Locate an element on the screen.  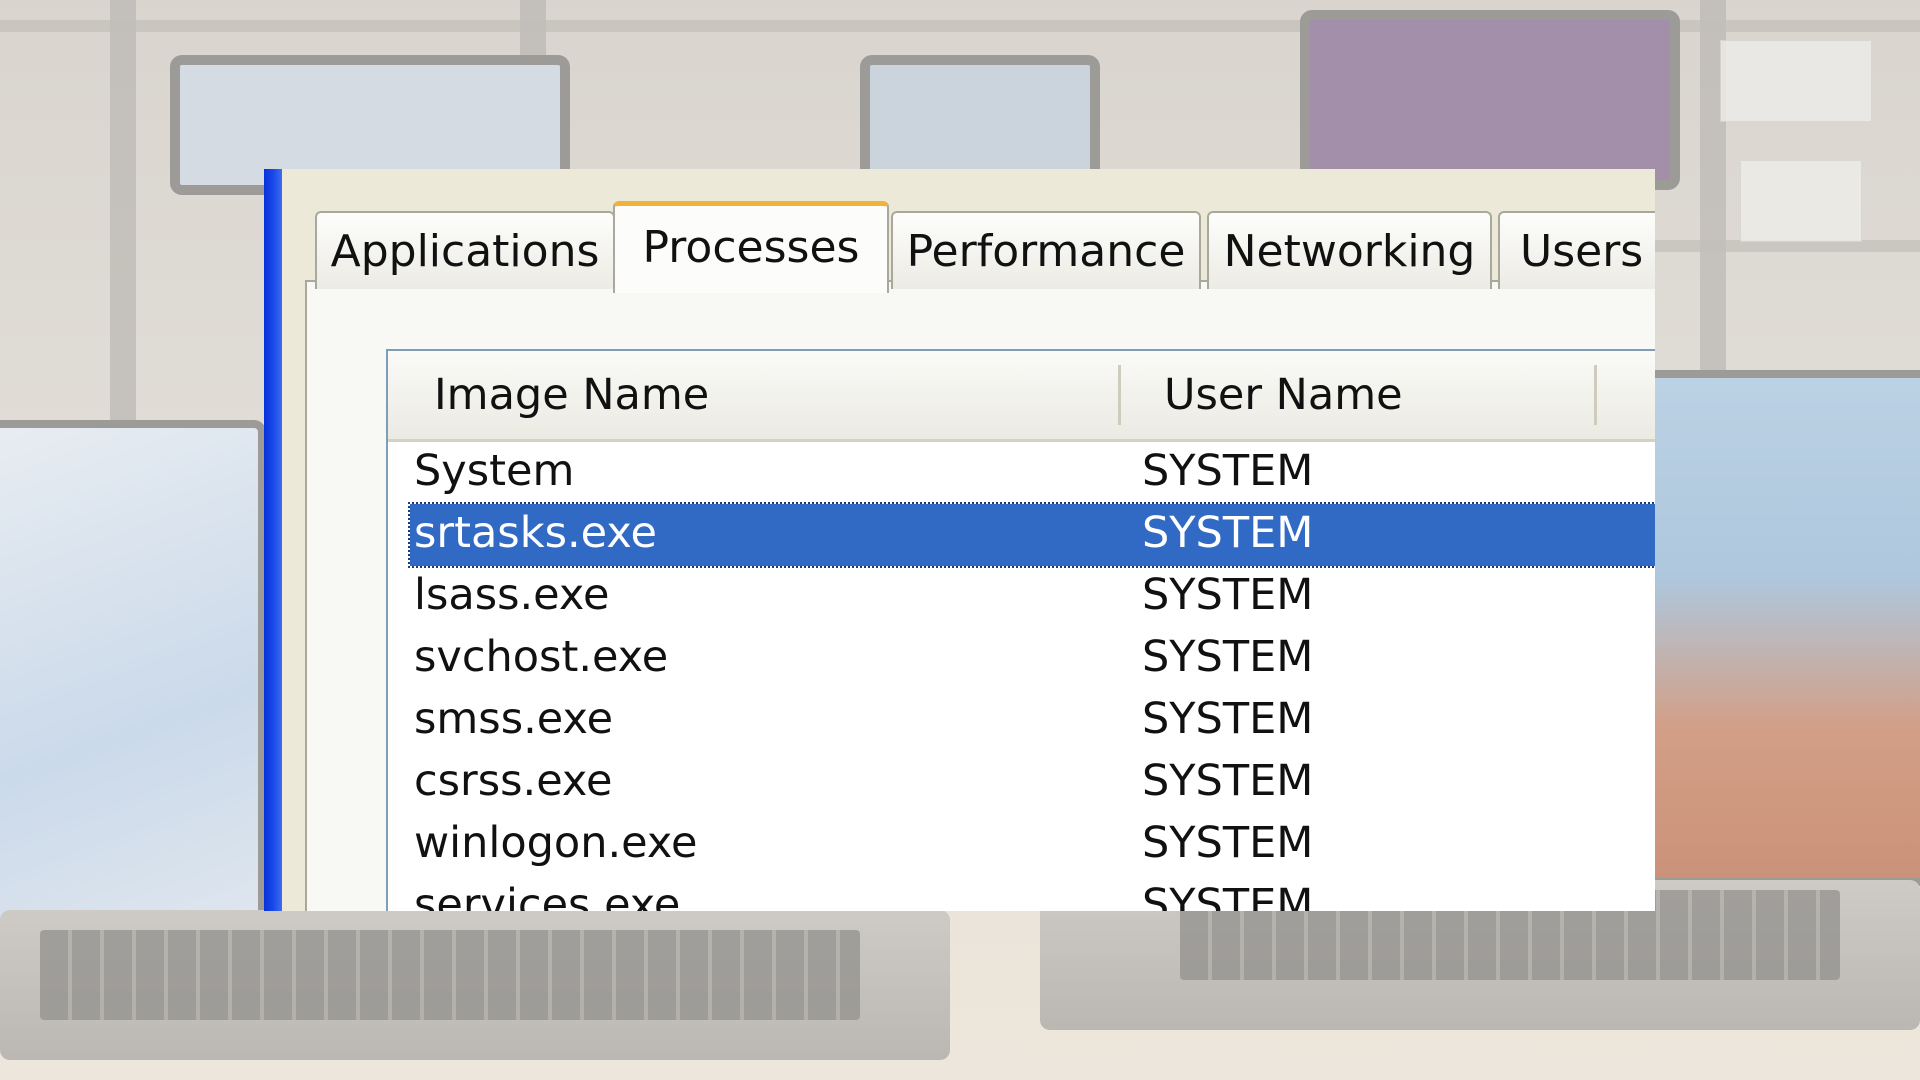
column-header-label: User Name is located at coordinates (1283, 395).